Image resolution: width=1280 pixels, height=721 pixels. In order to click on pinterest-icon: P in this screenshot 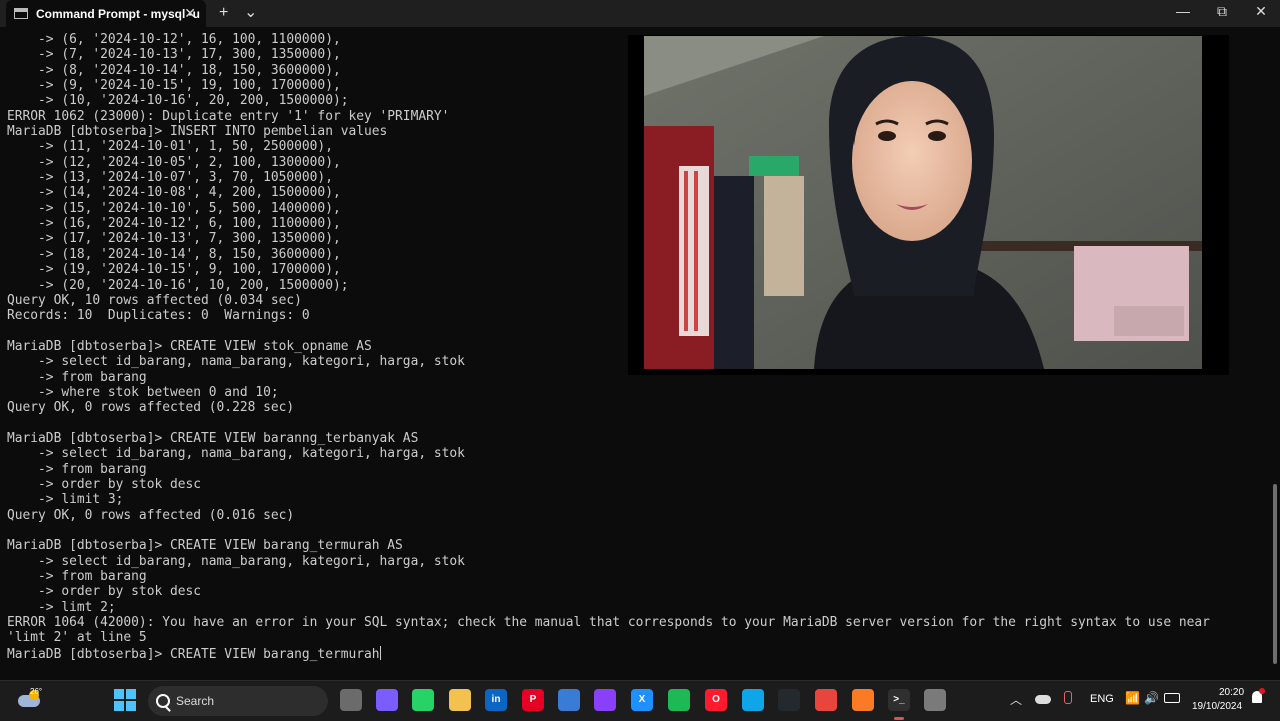, I will do `click(533, 700)`.